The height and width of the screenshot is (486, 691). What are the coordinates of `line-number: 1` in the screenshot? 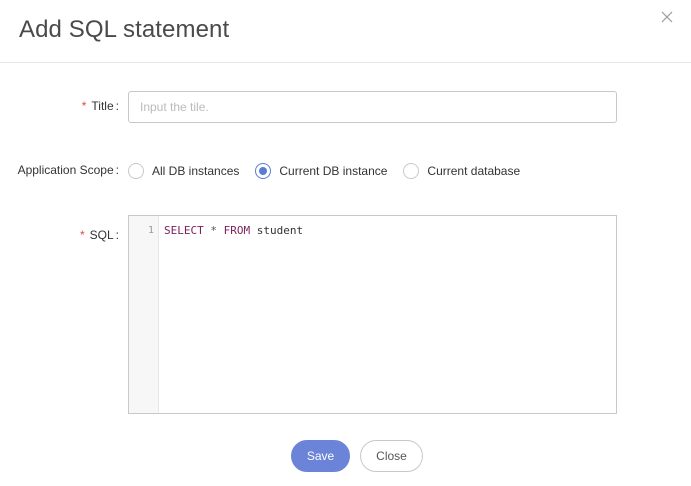 It's located at (150, 230).